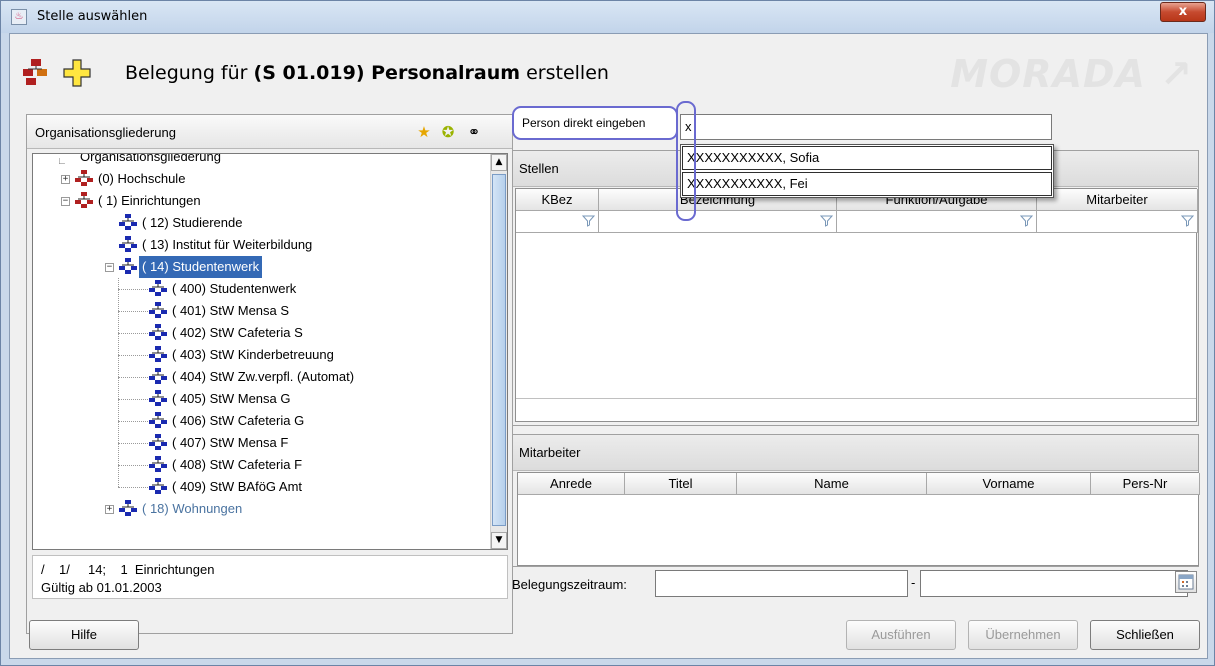 The height and width of the screenshot is (666, 1215). What do you see at coordinates (1183, 12) in the screenshot?
I see `close-window-button: x` at bounding box center [1183, 12].